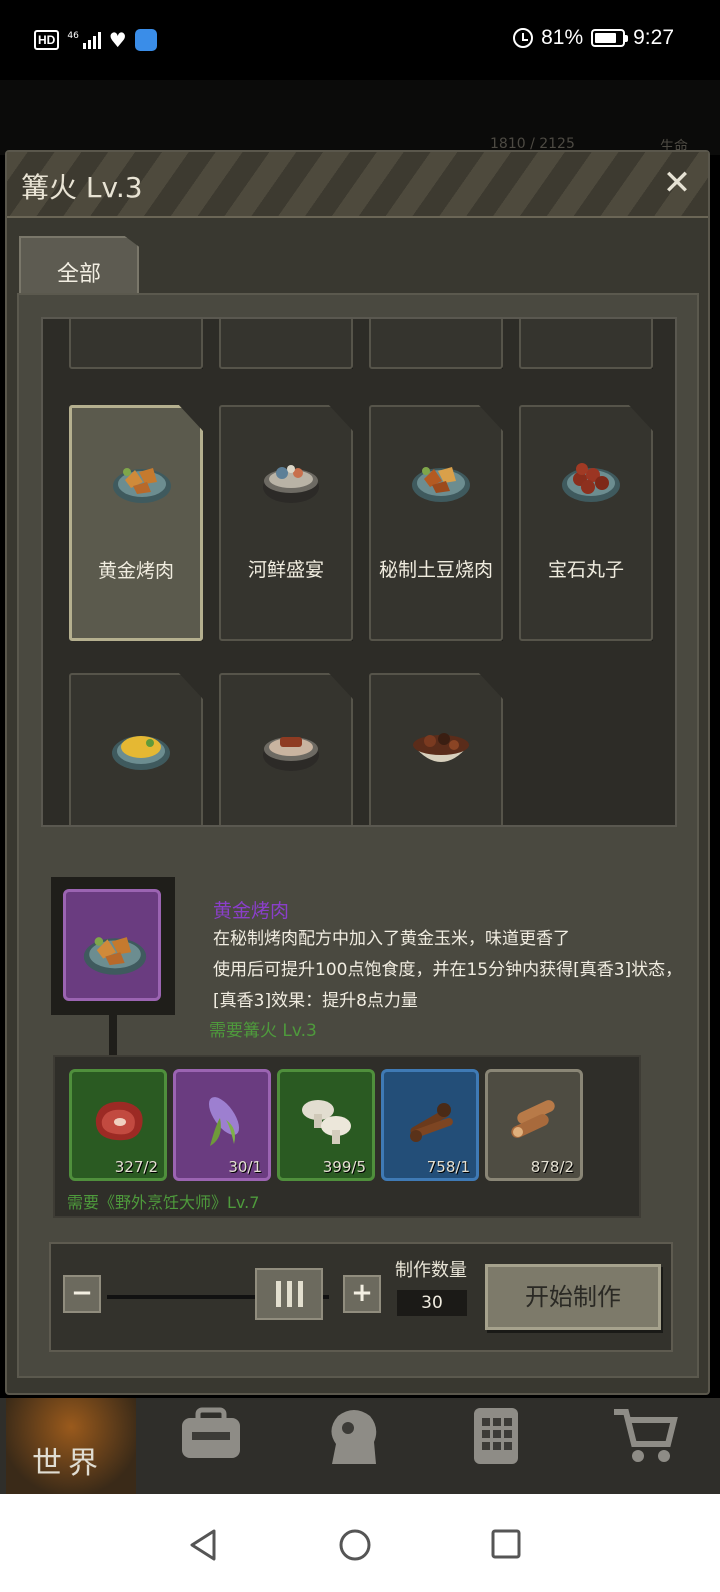 This screenshot has height=1592, width=720. I want to click on start-crafting-button: 开始制作, so click(573, 1297).